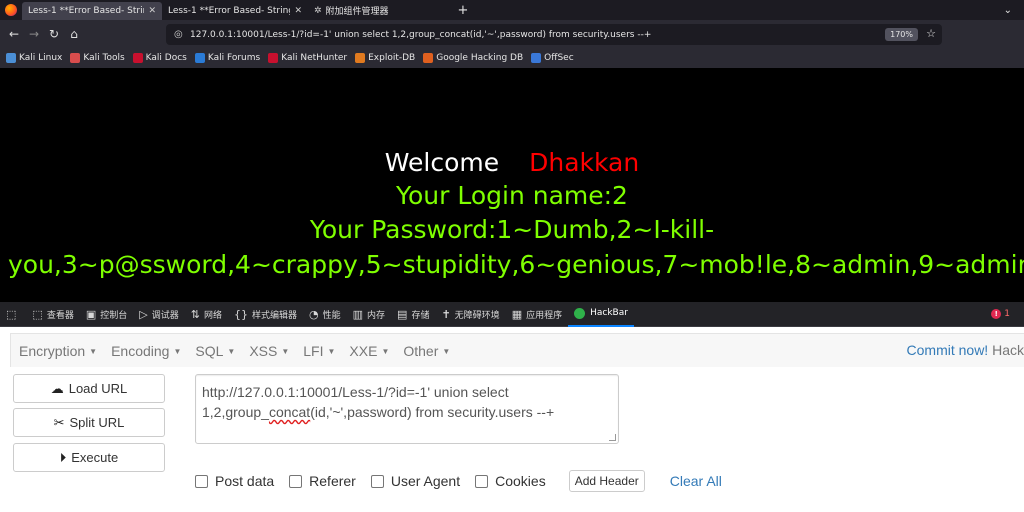  What do you see at coordinates (446, 314) in the screenshot?
I see `accessibility-icon: ✝` at bounding box center [446, 314].